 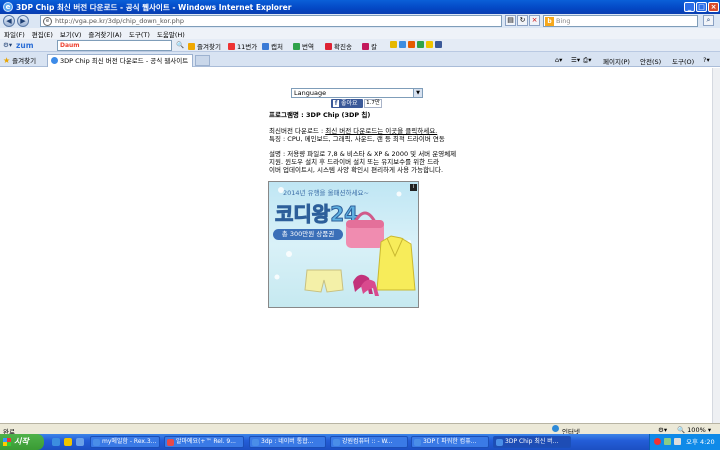 I want to click on toolbar-search-input: Daum, so click(x=114, y=45).